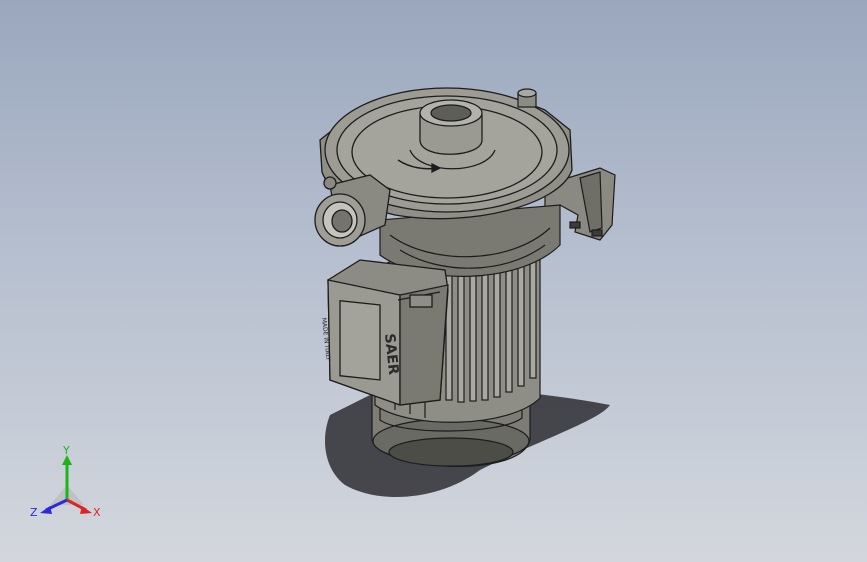 The image size is (867, 562). What do you see at coordinates (67, 485) in the screenshot?
I see `orientation-triad: Y X Z` at bounding box center [67, 485].